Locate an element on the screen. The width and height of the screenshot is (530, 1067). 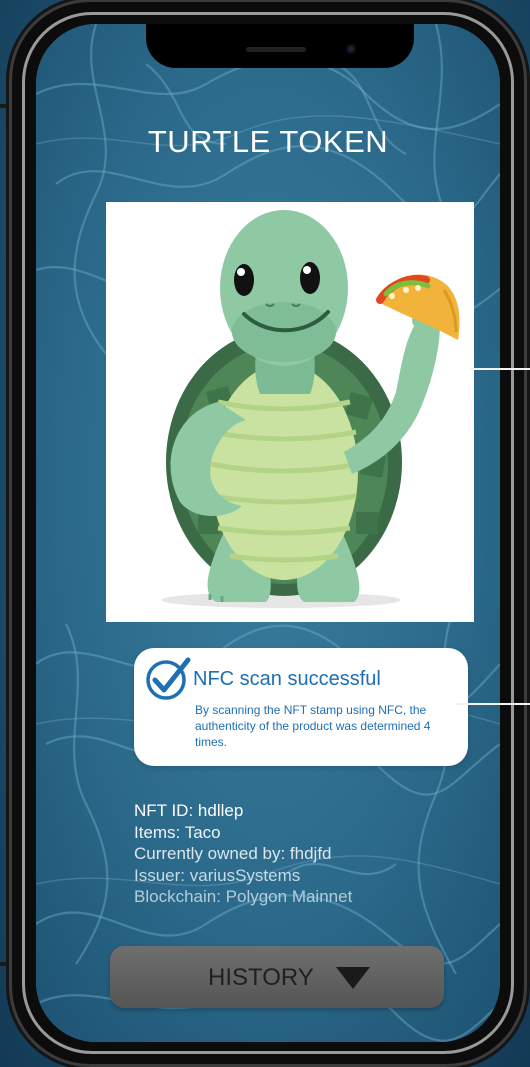
front-camera is located at coordinates (351, 49).